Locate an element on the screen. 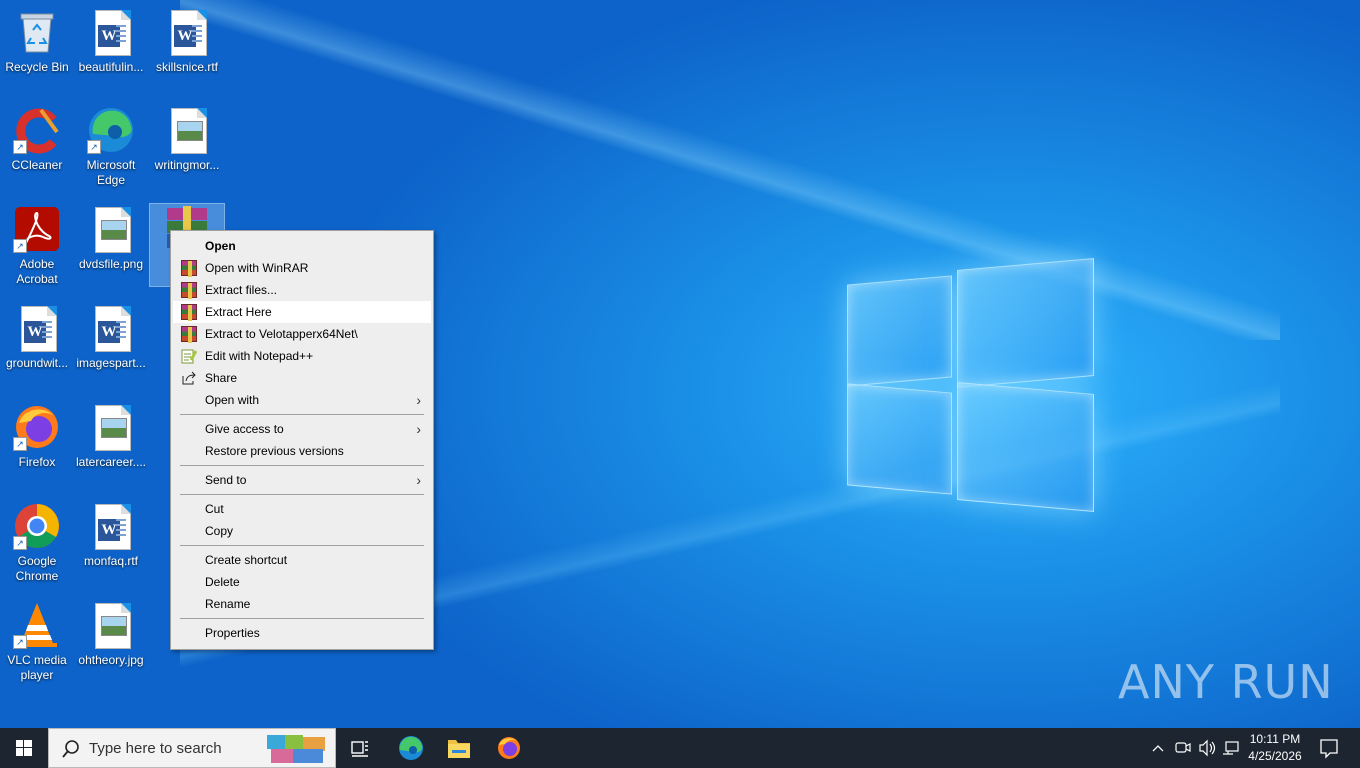 This screenshot has height=768, width=1360. desktop-icon-recycle-bin: Recycle Bin is located at coordinates (37, 41).